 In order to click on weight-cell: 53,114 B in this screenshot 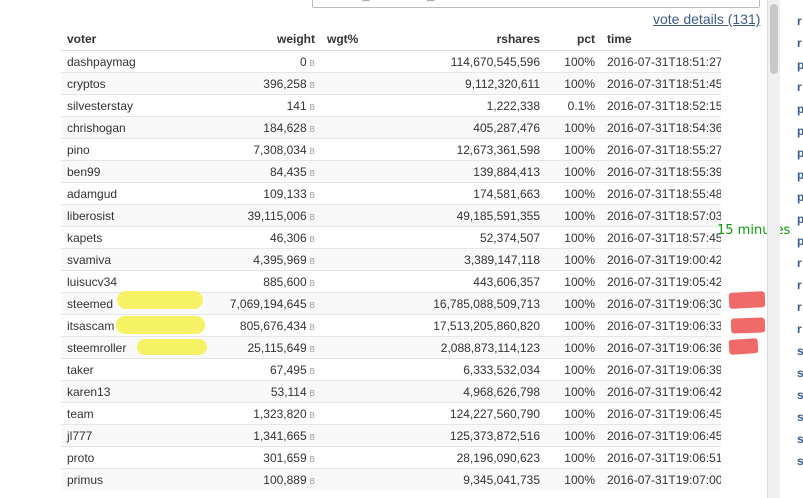, I will do `click(266, 391)`.